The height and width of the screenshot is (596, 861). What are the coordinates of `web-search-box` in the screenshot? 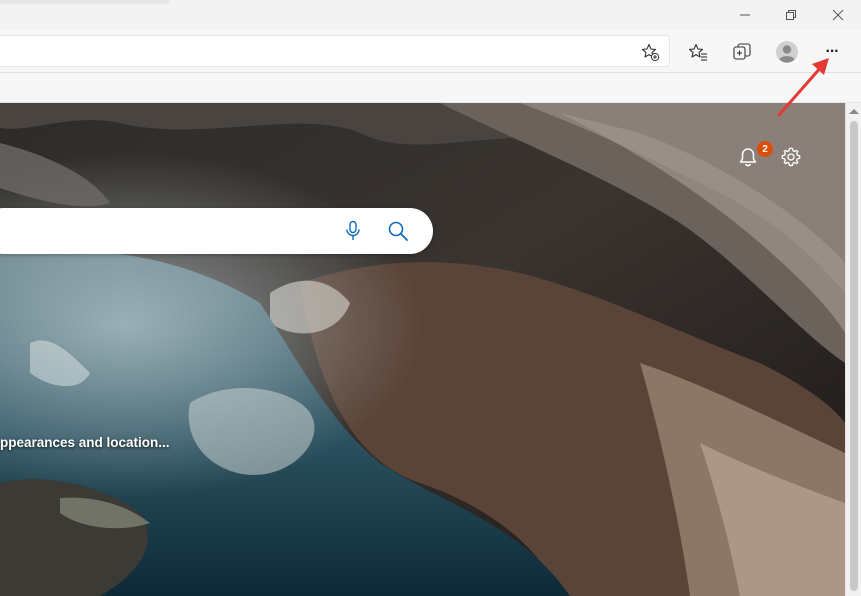 It's located at (216, 231).